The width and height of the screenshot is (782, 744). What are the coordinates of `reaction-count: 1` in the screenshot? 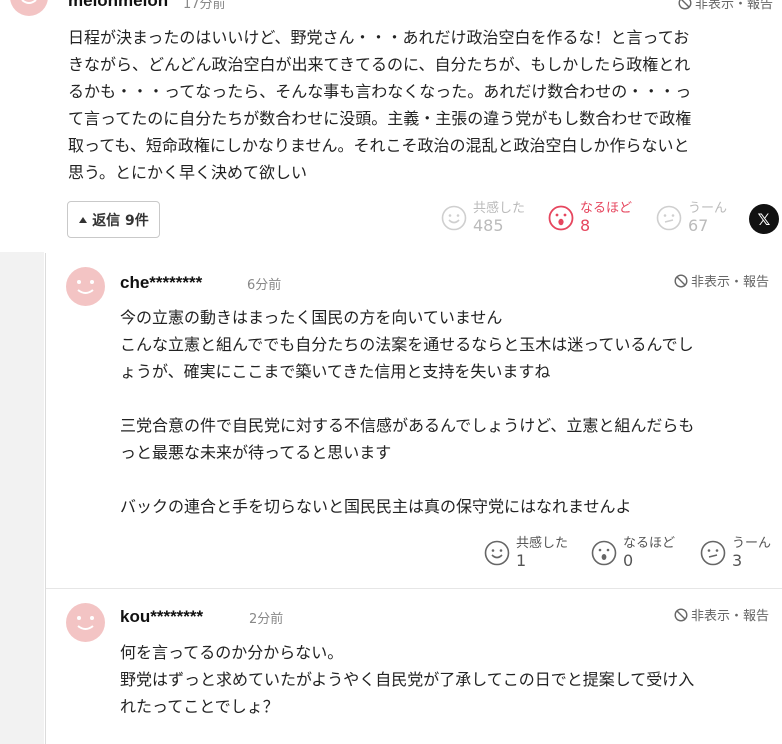 It's located at (521, 560).